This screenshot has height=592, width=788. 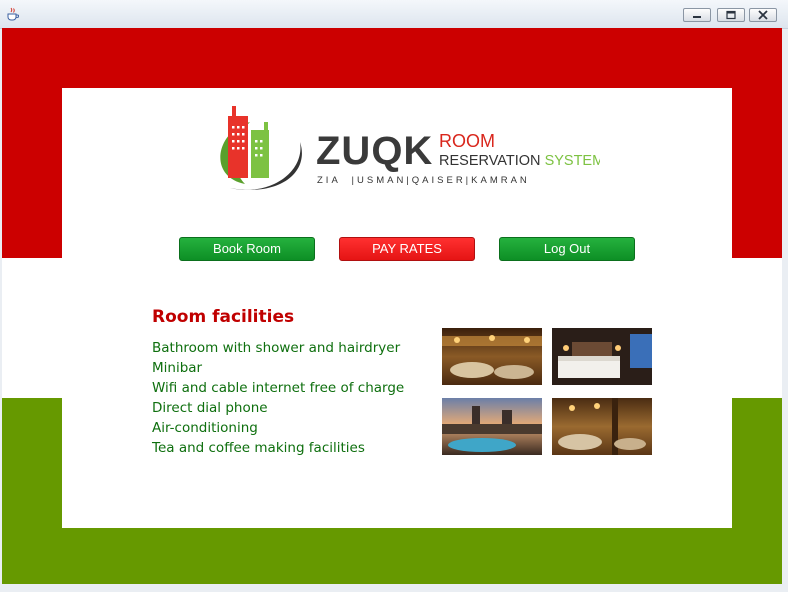 What do you see at coordinates (13, 14) in the screenshot?
I see `java-cup-icon` at bounding box center [13, 14].